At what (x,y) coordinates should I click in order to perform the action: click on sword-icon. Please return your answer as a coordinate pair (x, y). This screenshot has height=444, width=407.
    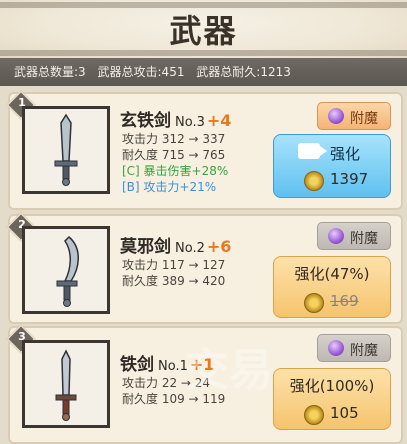
    Looking at the image, I should click on (66, 149).